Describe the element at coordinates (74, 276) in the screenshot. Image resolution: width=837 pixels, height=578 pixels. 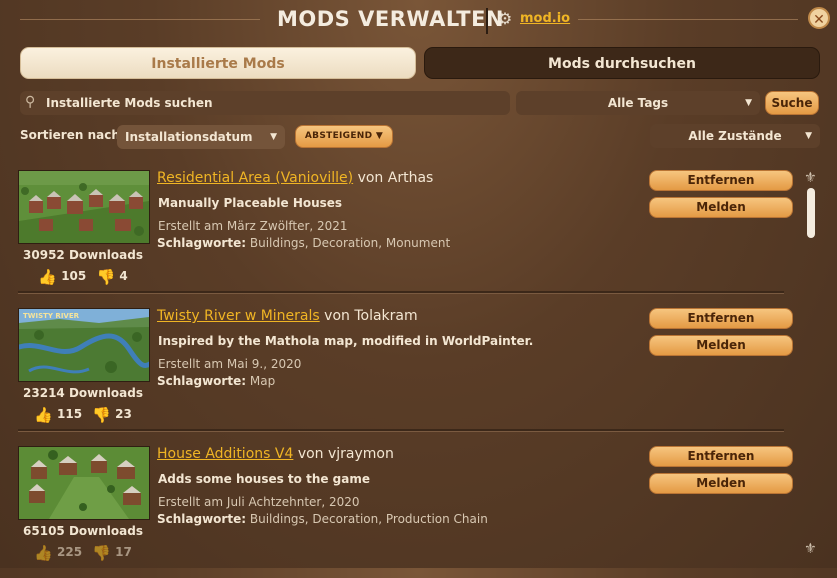
I see `mod-likes: 105` at that location.